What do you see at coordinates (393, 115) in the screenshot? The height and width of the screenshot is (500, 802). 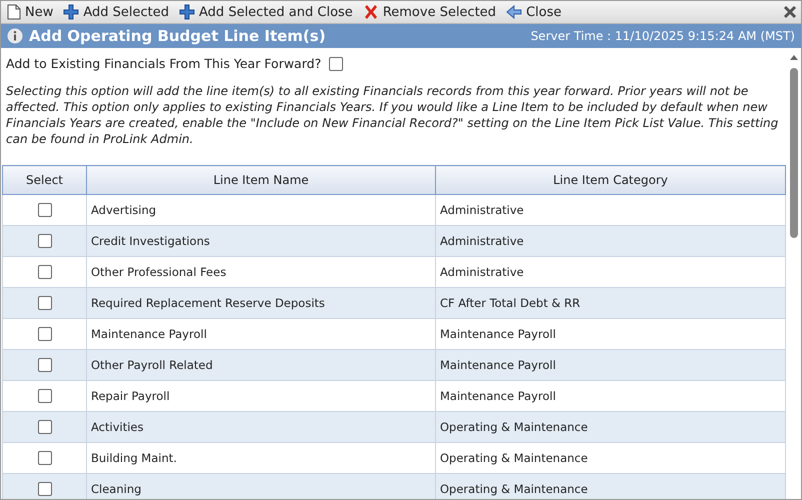 I see `note-text: Selecting this option will add the line item(s) to all existing Financials records from this year forward. Prior years will not be affected. This option only applies to existing Financials Years. If you would like a Line Item to be included by default when new Financials Years are created, enable the "Include on New Financial Record?" setting on the Line Item Pick List Value. This setting can be found in ProLink Admin.` at bounding box center [393, 115].